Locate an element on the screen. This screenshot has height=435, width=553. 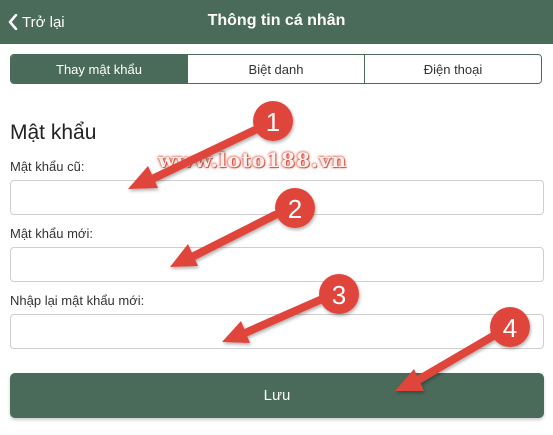
tab-change-password: Thay mật khẩu is located at coordinates (99, 69).